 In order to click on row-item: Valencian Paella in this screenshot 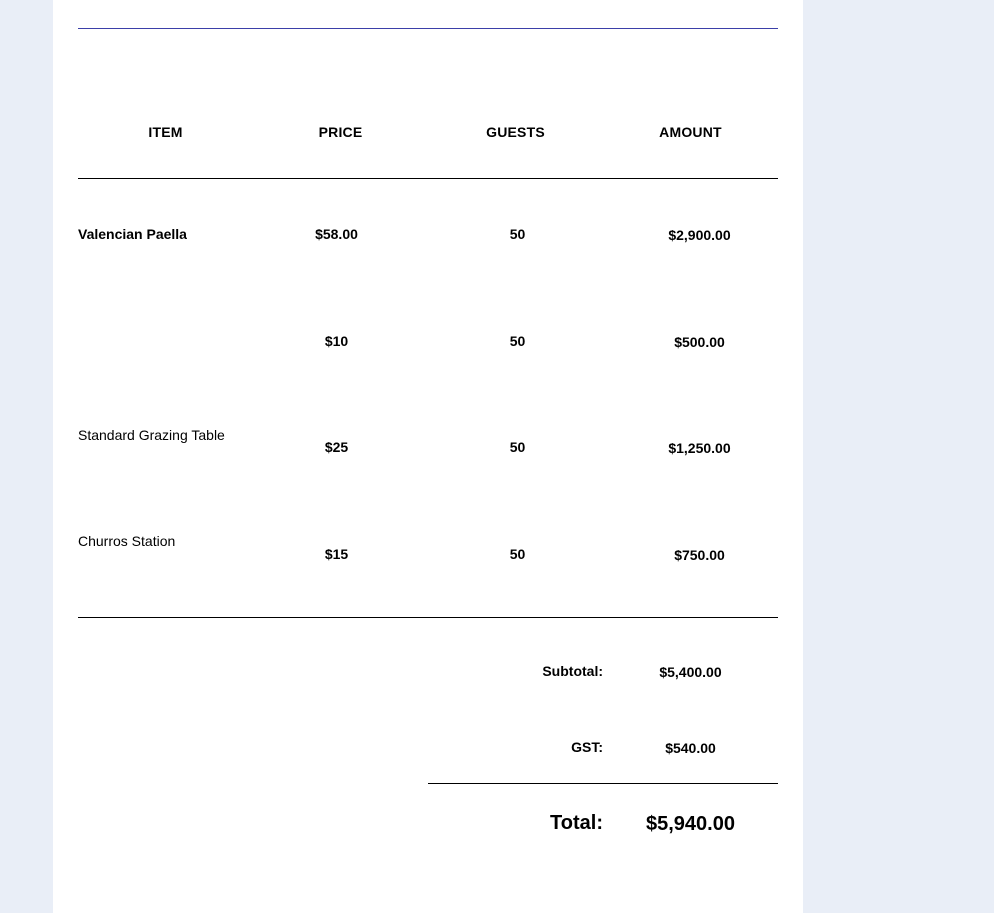, I will do `click(132, 234)`.